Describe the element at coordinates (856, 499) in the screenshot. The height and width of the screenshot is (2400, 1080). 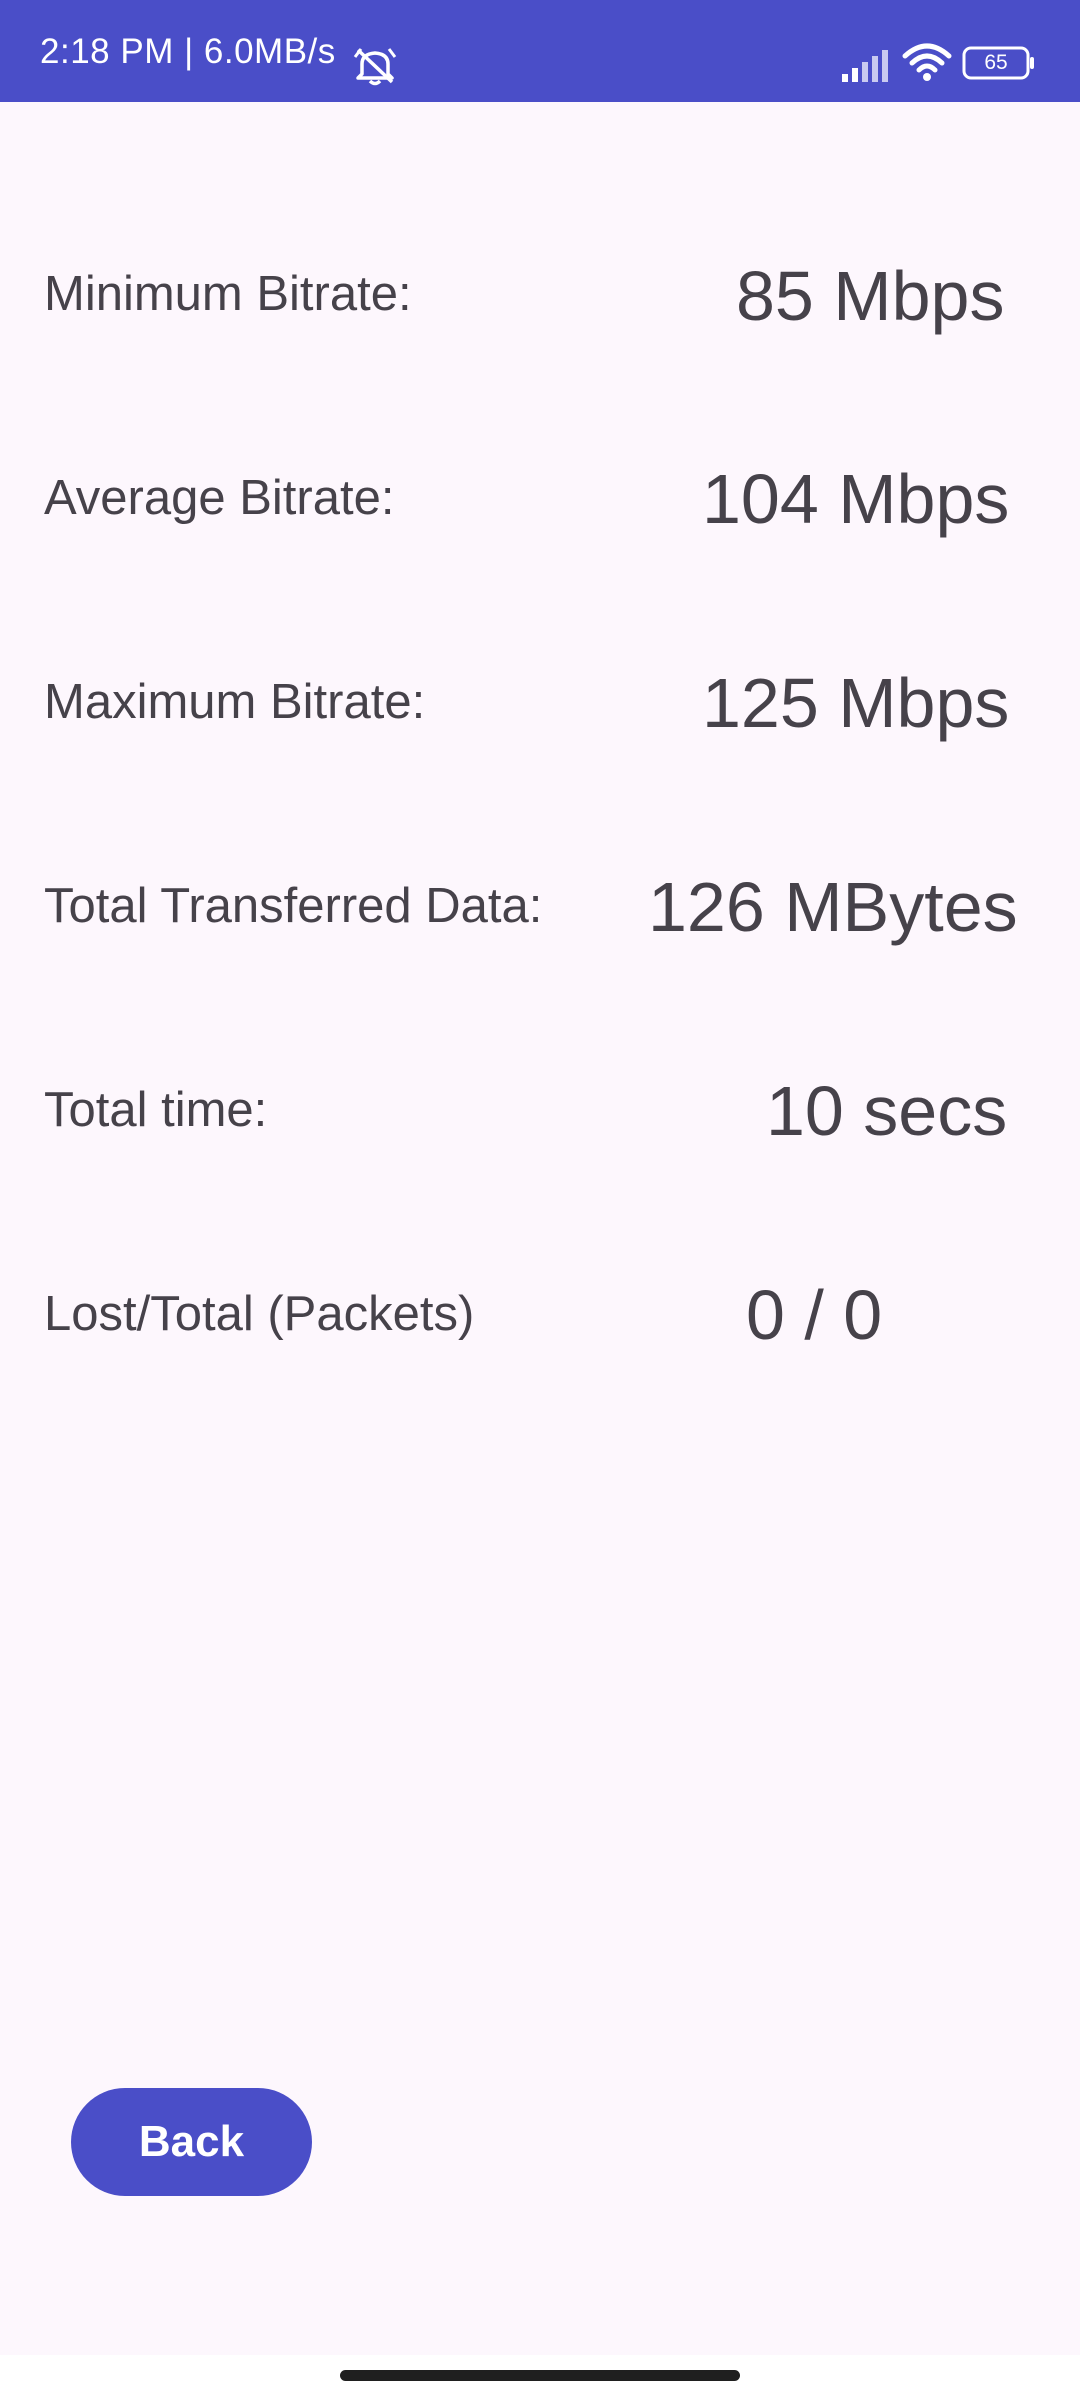
I see `avg-bitrate-value: 104 Mbps` at that location.